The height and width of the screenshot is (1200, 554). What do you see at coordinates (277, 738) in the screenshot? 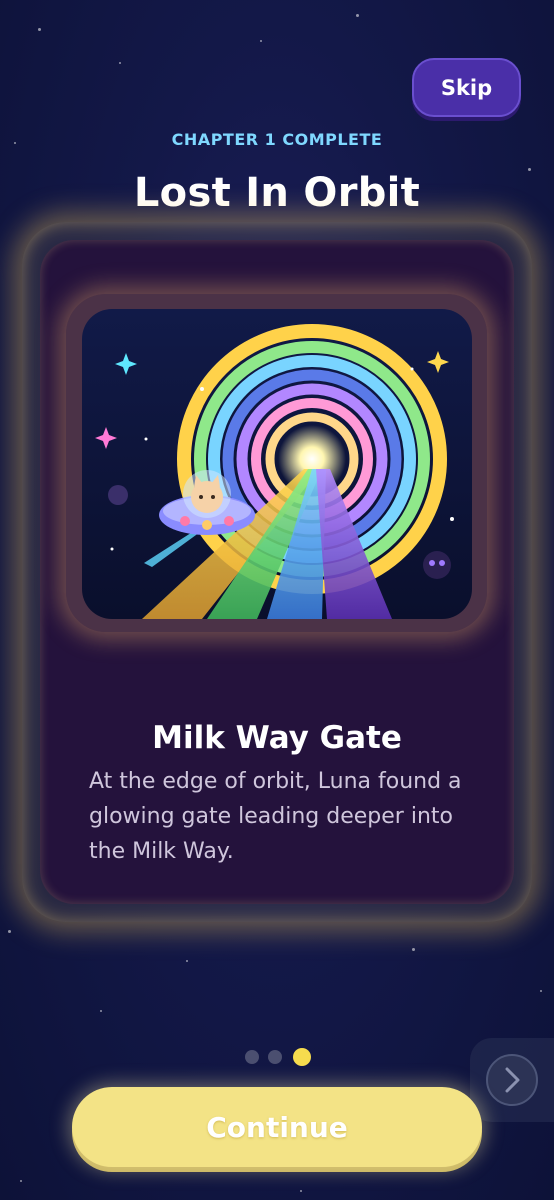
I see `card-title: Milk Way Gate` at bounding box center [277, 738].